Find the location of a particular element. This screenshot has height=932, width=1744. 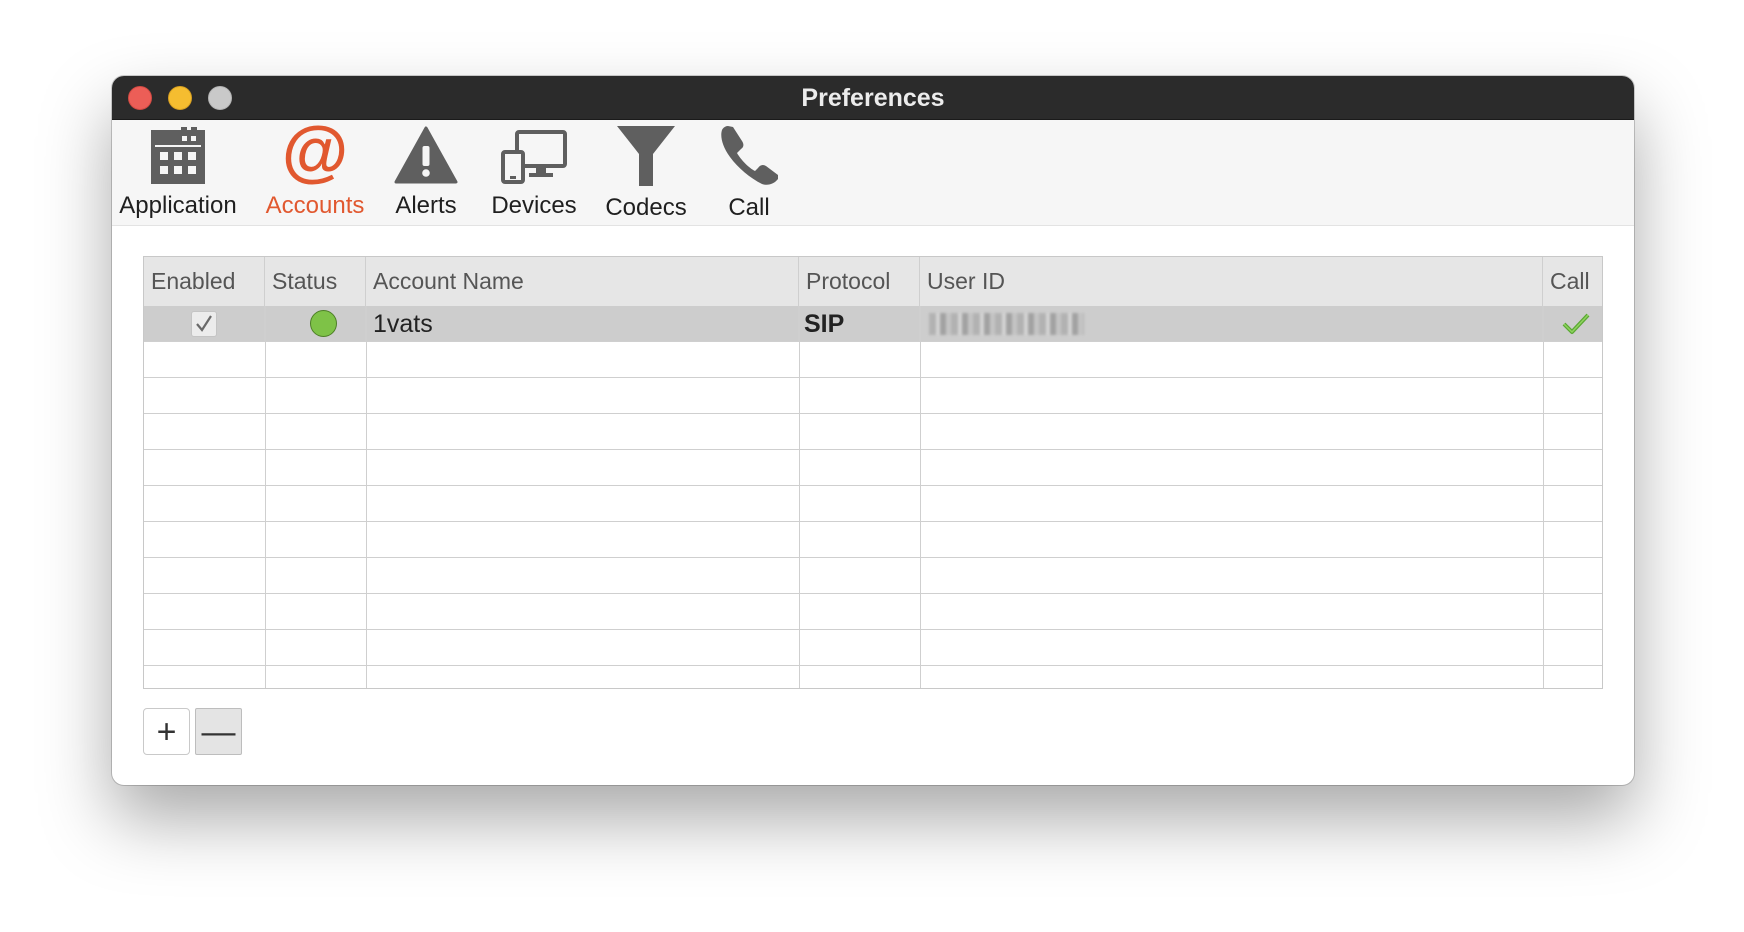

column-header-call: Call is located at coordinates (1572, 281).